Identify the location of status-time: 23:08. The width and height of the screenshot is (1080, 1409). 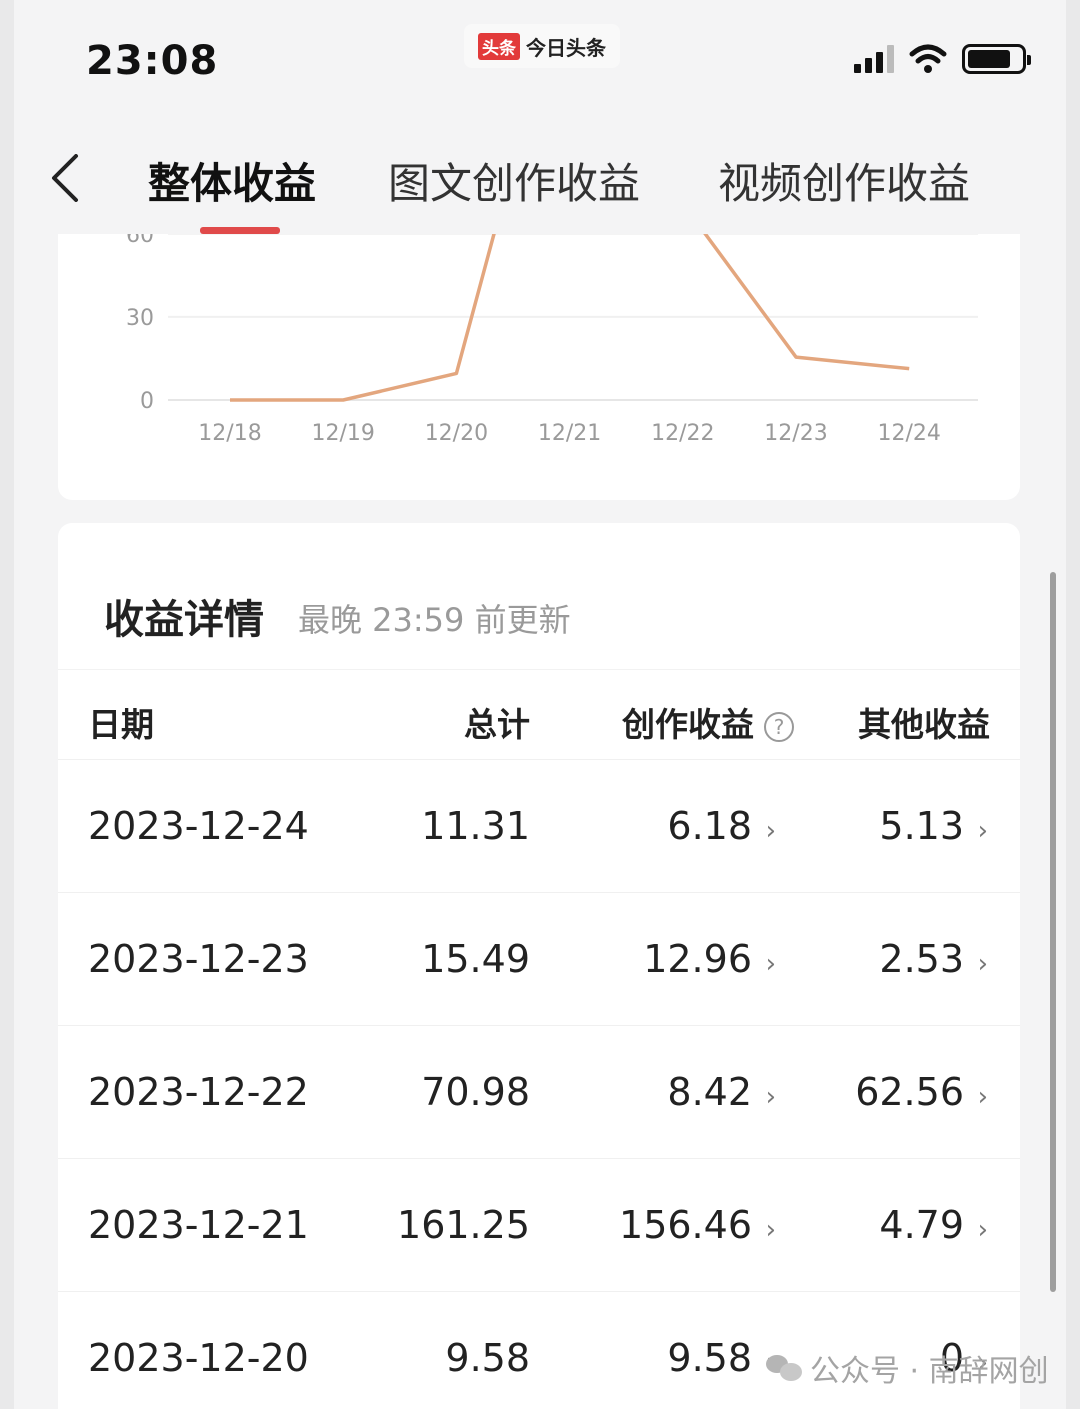
(152, 61).